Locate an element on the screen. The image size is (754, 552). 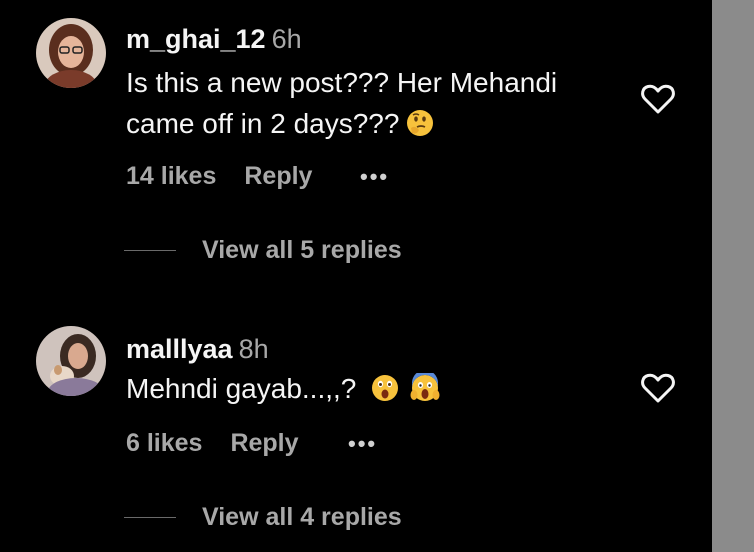
astonished-face-emoji is located at coordinates (385, 388).